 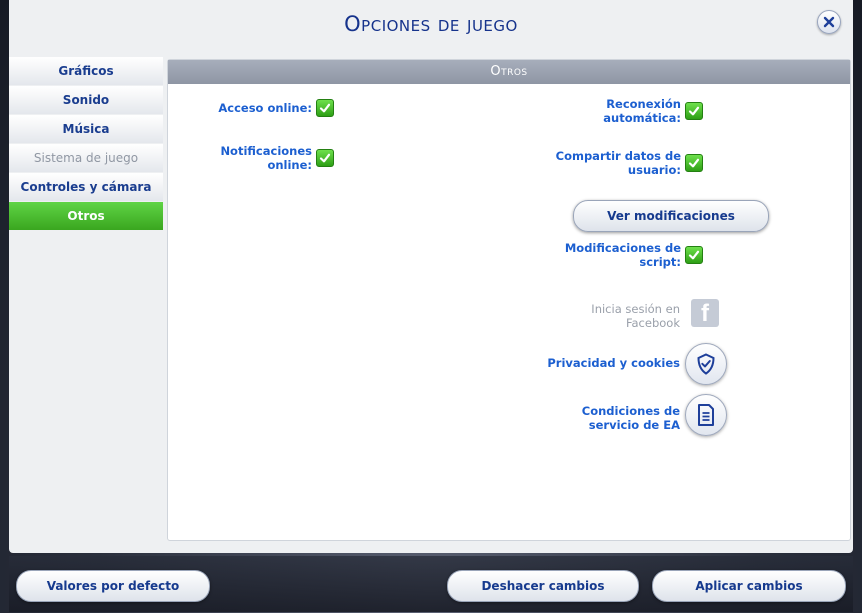 What do you see at coordinates (622, 248) in the screenshot?
I see `option-label-line1: Modificaciones de` at bounding box center [622, 248].